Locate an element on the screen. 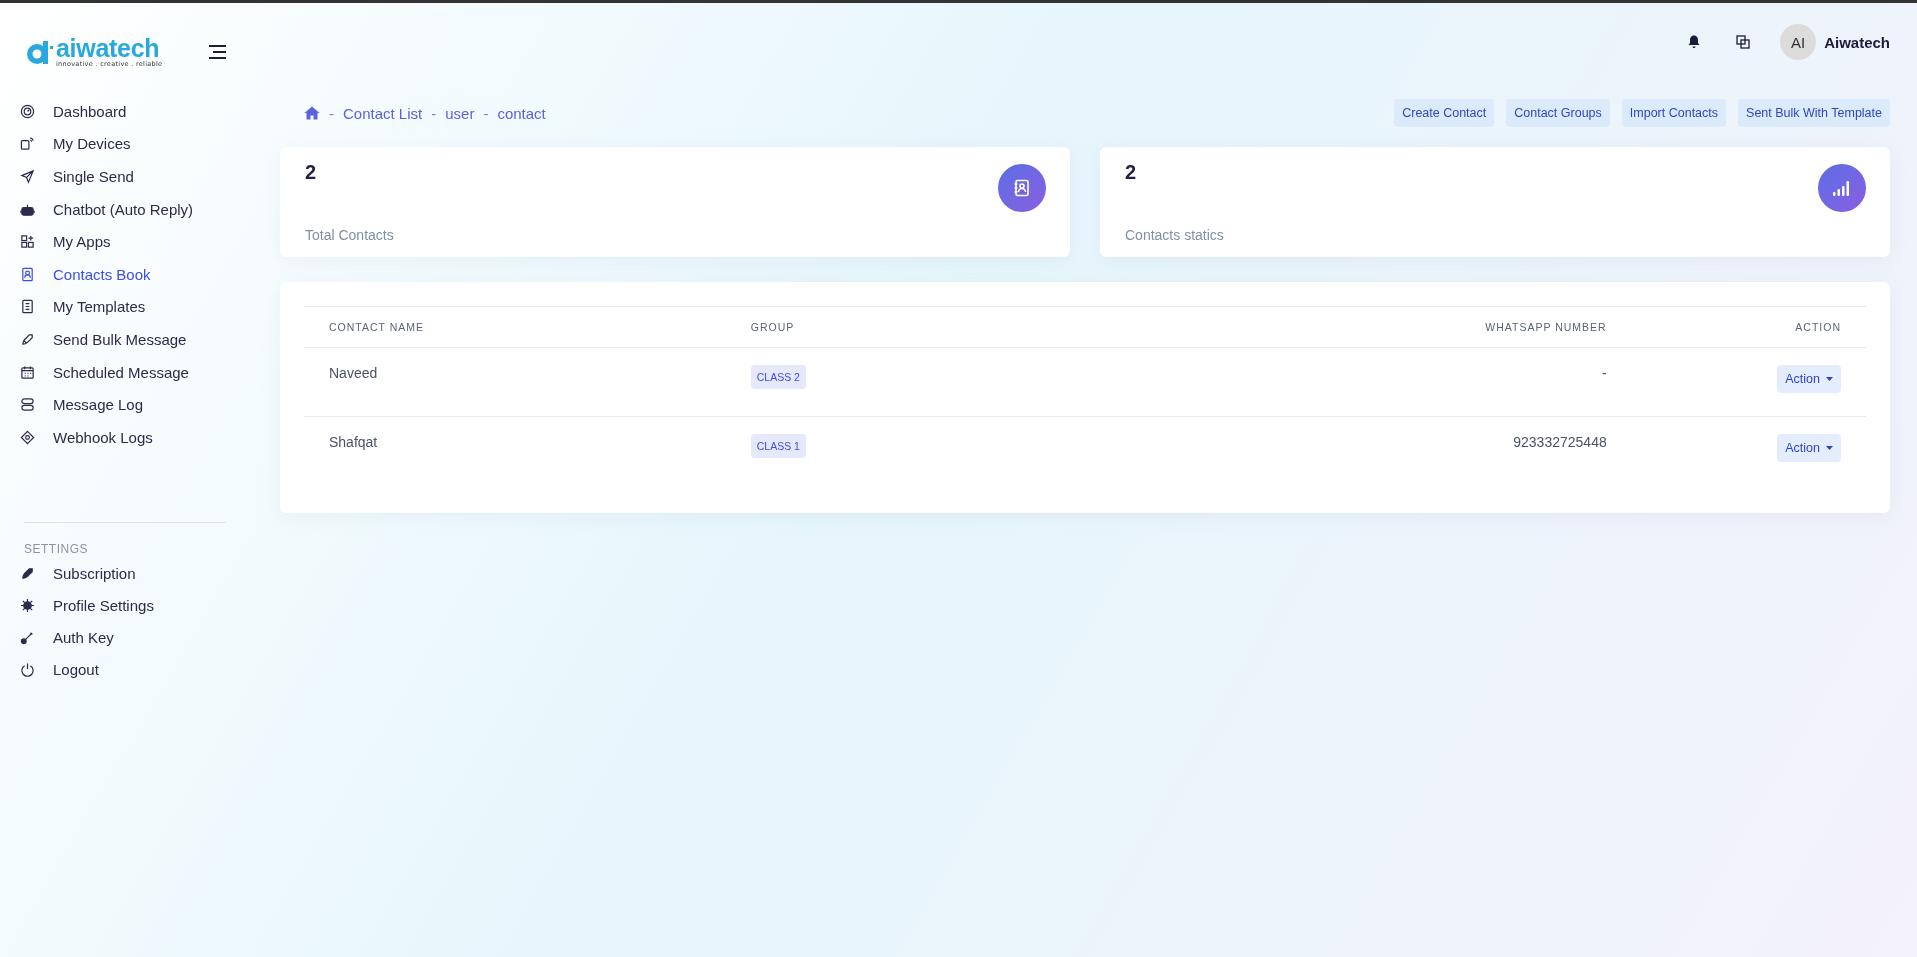 This screenshot has width=1917, height=957. column-header: CONTACT NAME is located at coordinates (515, 327).